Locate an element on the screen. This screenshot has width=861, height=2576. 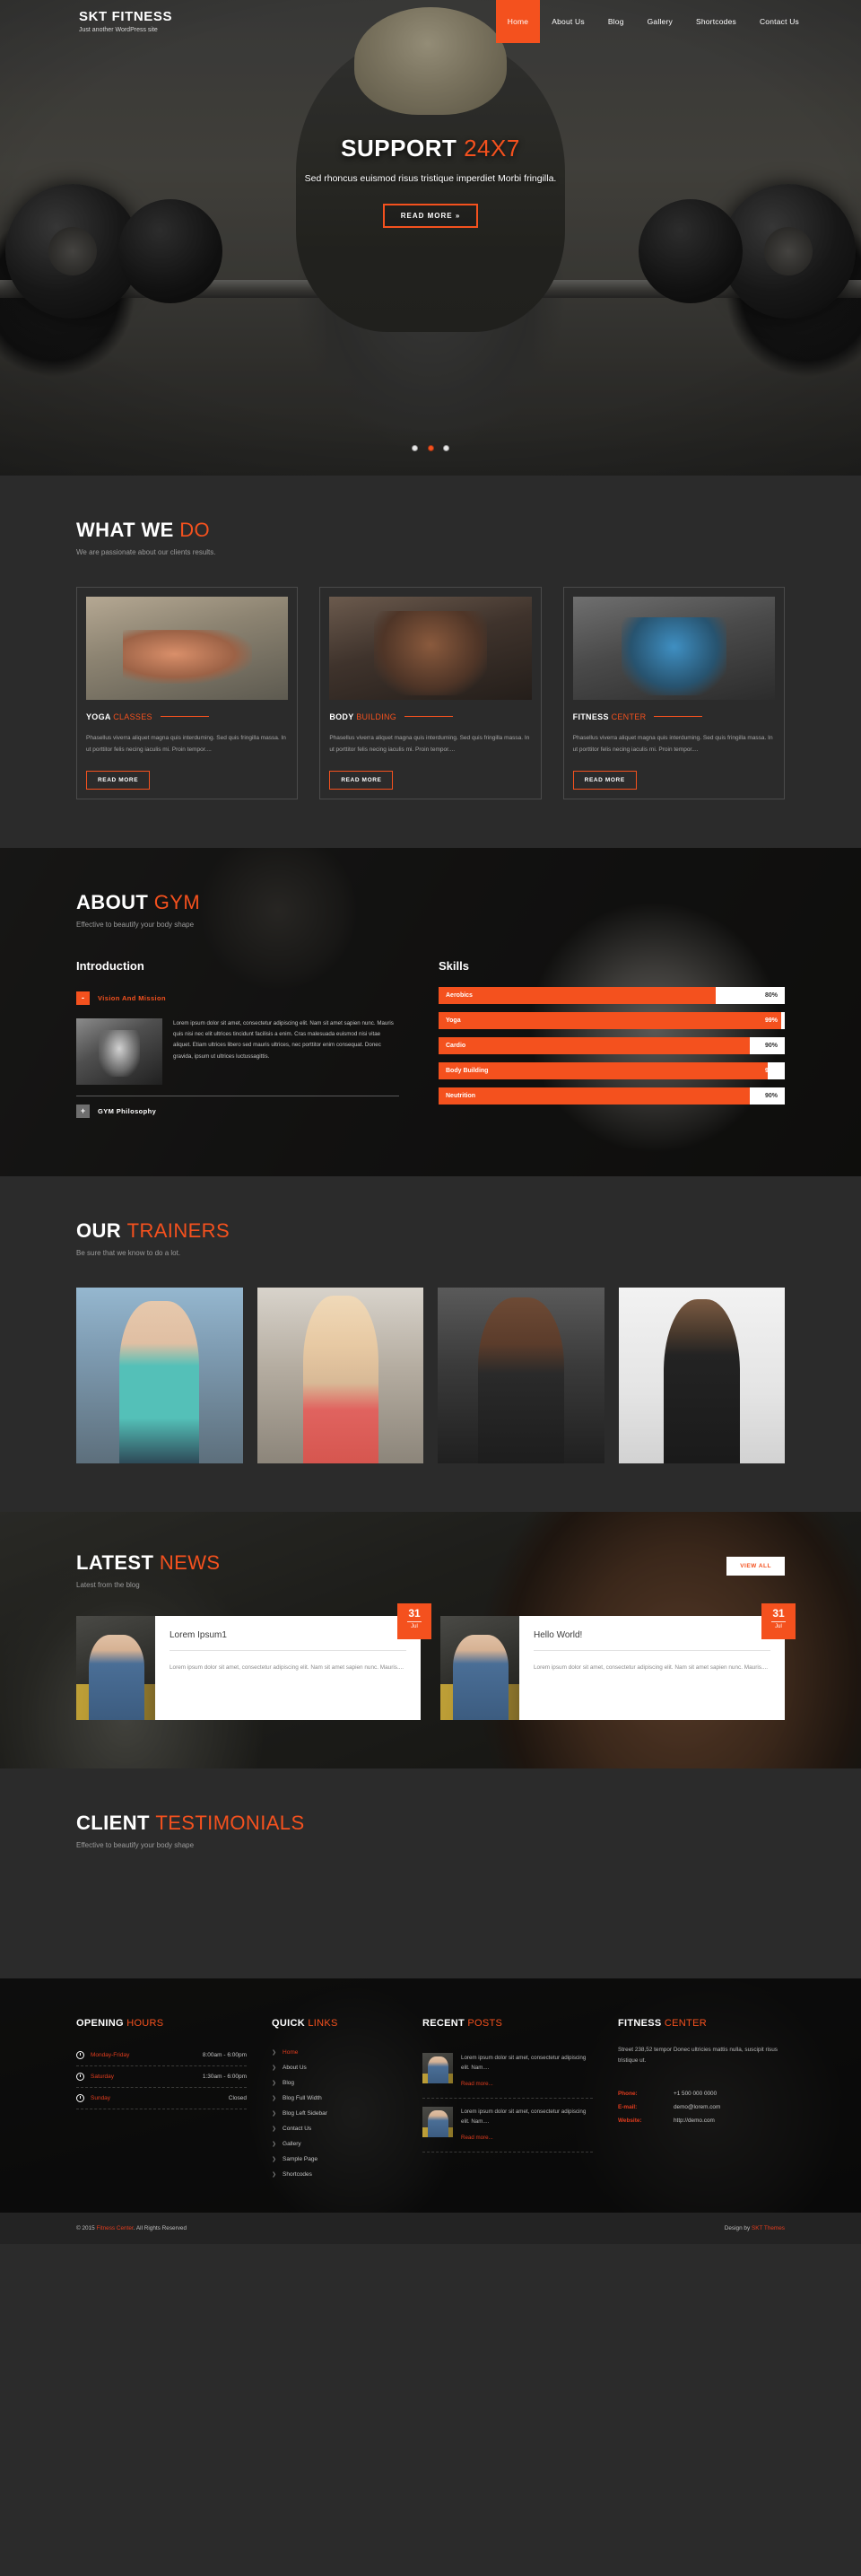
testimonials-subtitle: Effective to beautify your body shape is located at coordinates (135, 1845).